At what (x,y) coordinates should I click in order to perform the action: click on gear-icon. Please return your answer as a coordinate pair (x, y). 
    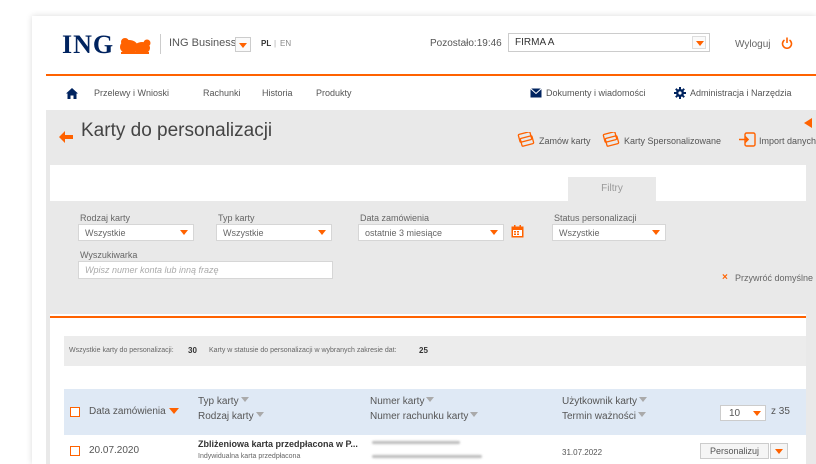
    Looking at the image, I should click on (680, 93).